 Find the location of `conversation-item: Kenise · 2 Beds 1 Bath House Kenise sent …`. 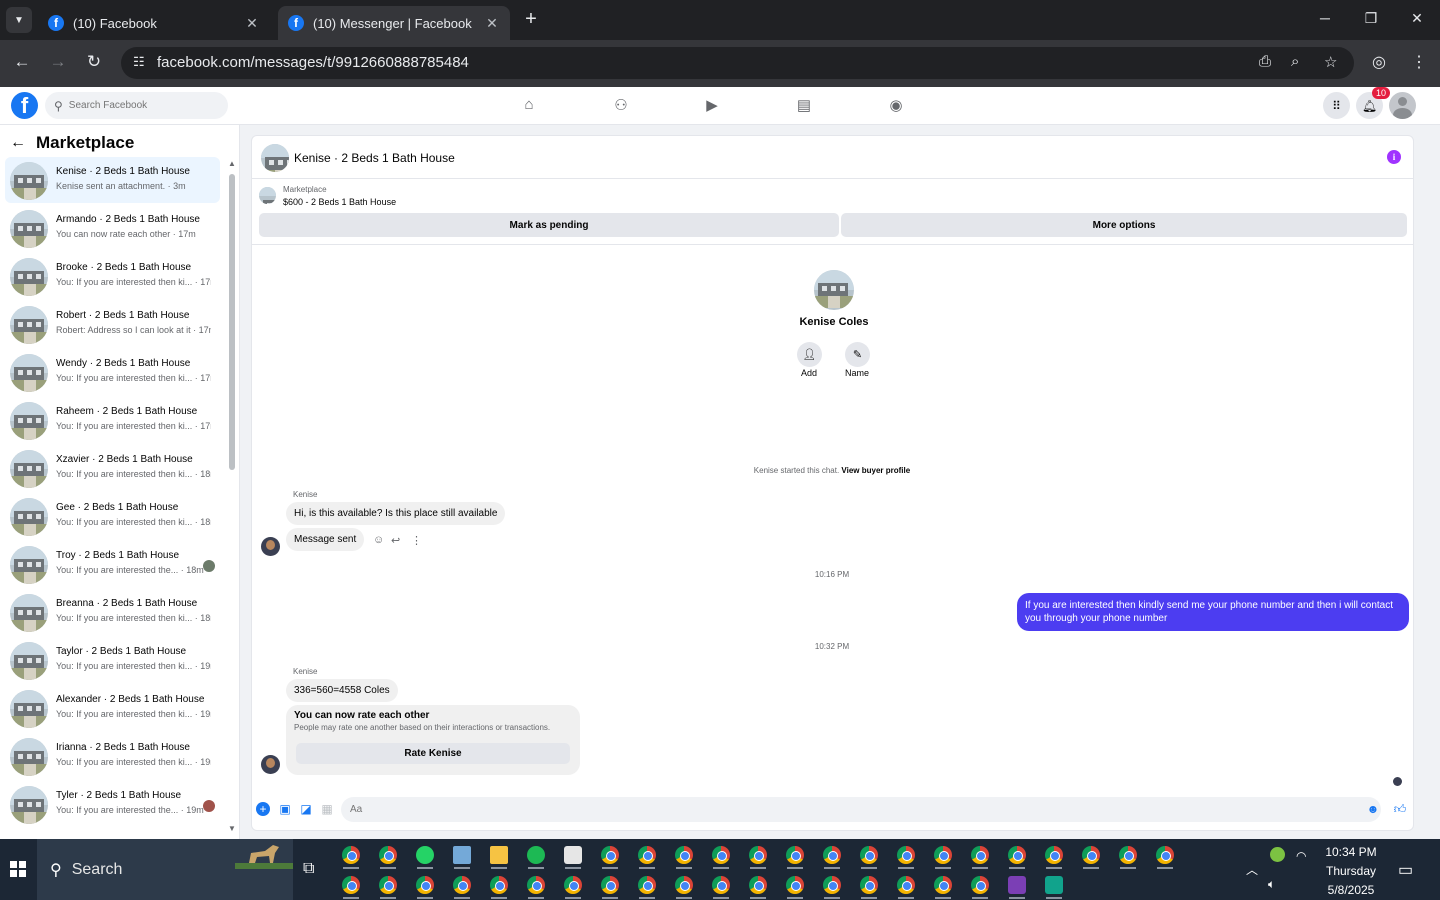

conversation-item: Kenise · 2 Beds 1 Bath House Kenise sent … is located at coordinates (112, 180).